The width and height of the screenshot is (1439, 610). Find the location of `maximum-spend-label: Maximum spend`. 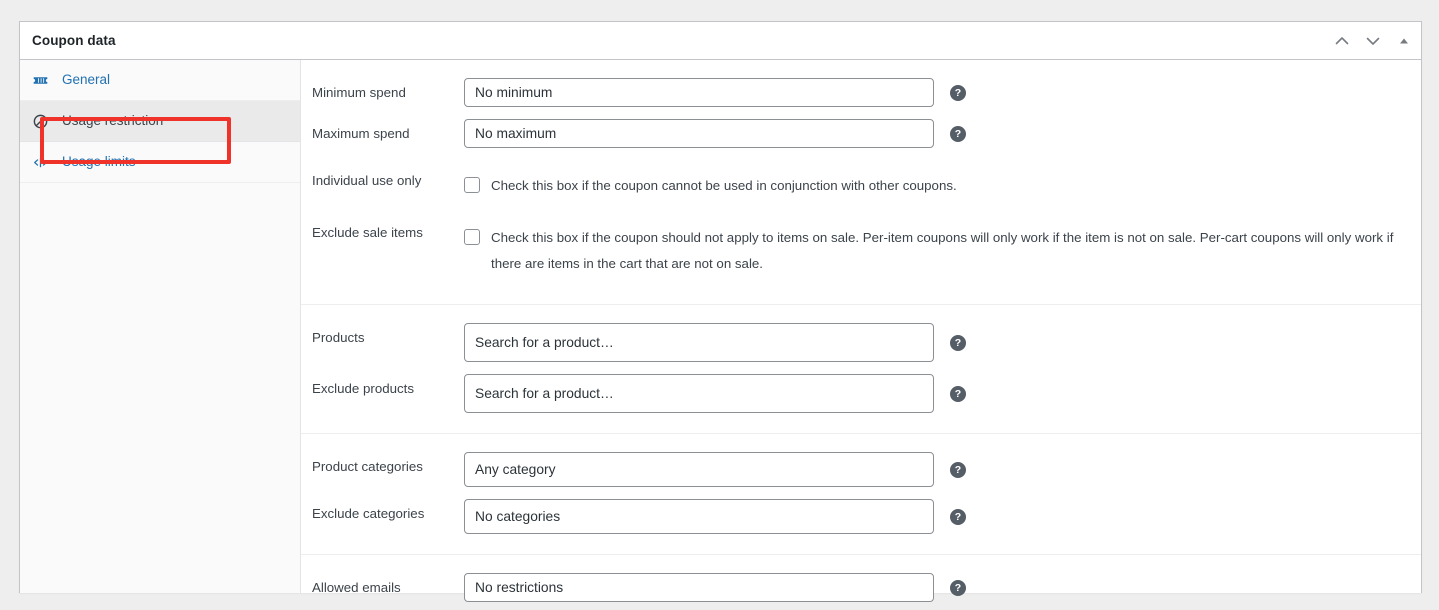

maximum-spend-label: Maximum spend is located at coordinates (361, 133).